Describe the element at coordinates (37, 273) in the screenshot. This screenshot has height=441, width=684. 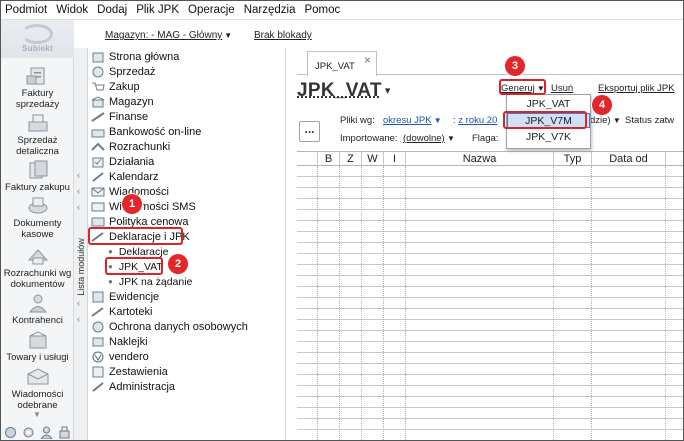
I see `sidebar-label: Rozrachunki wg` at that location.